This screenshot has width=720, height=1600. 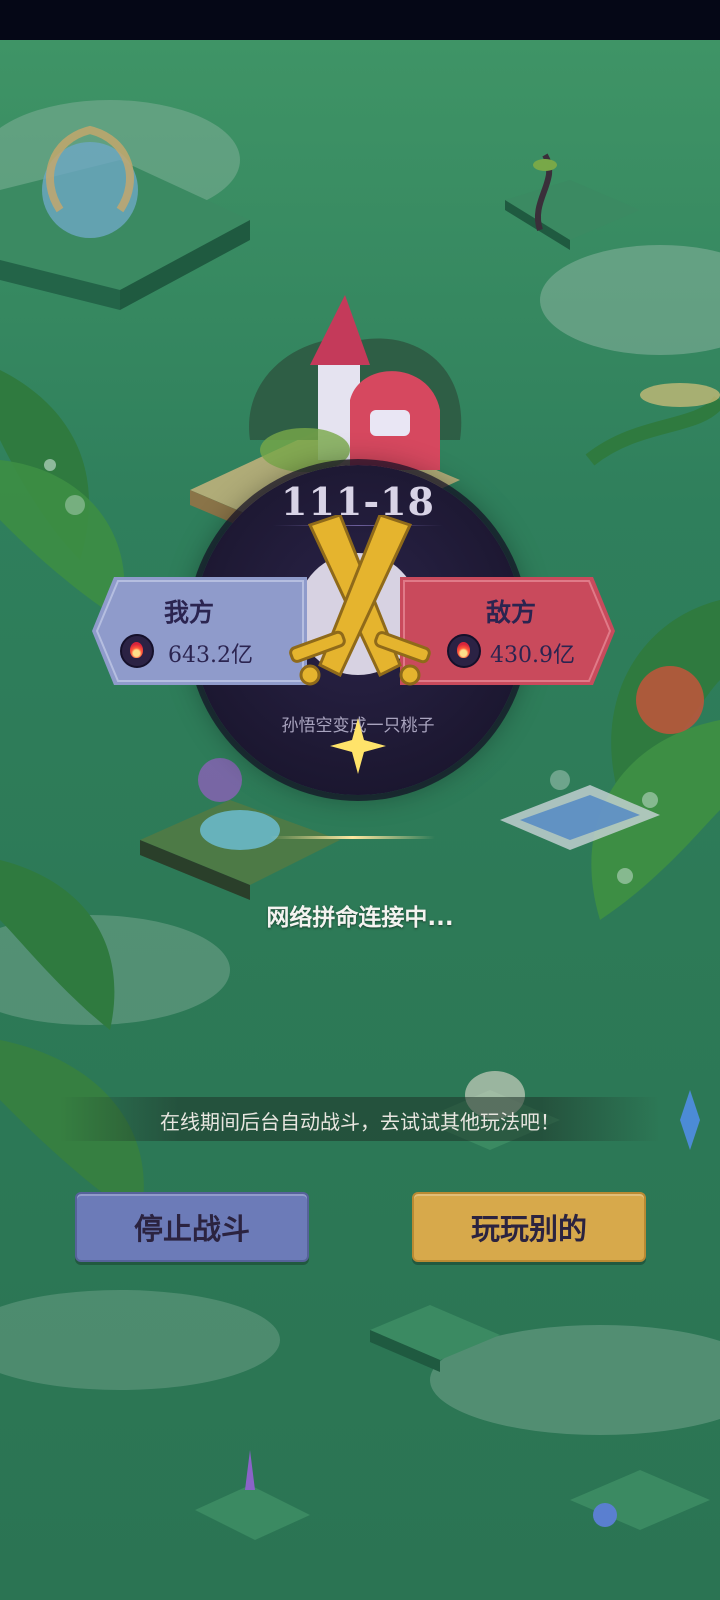 What do you see at coordinates (529, 1227) in the screenshot?
I see `play-other-button: 玩玩别的` at bounding box center [529, 1227].